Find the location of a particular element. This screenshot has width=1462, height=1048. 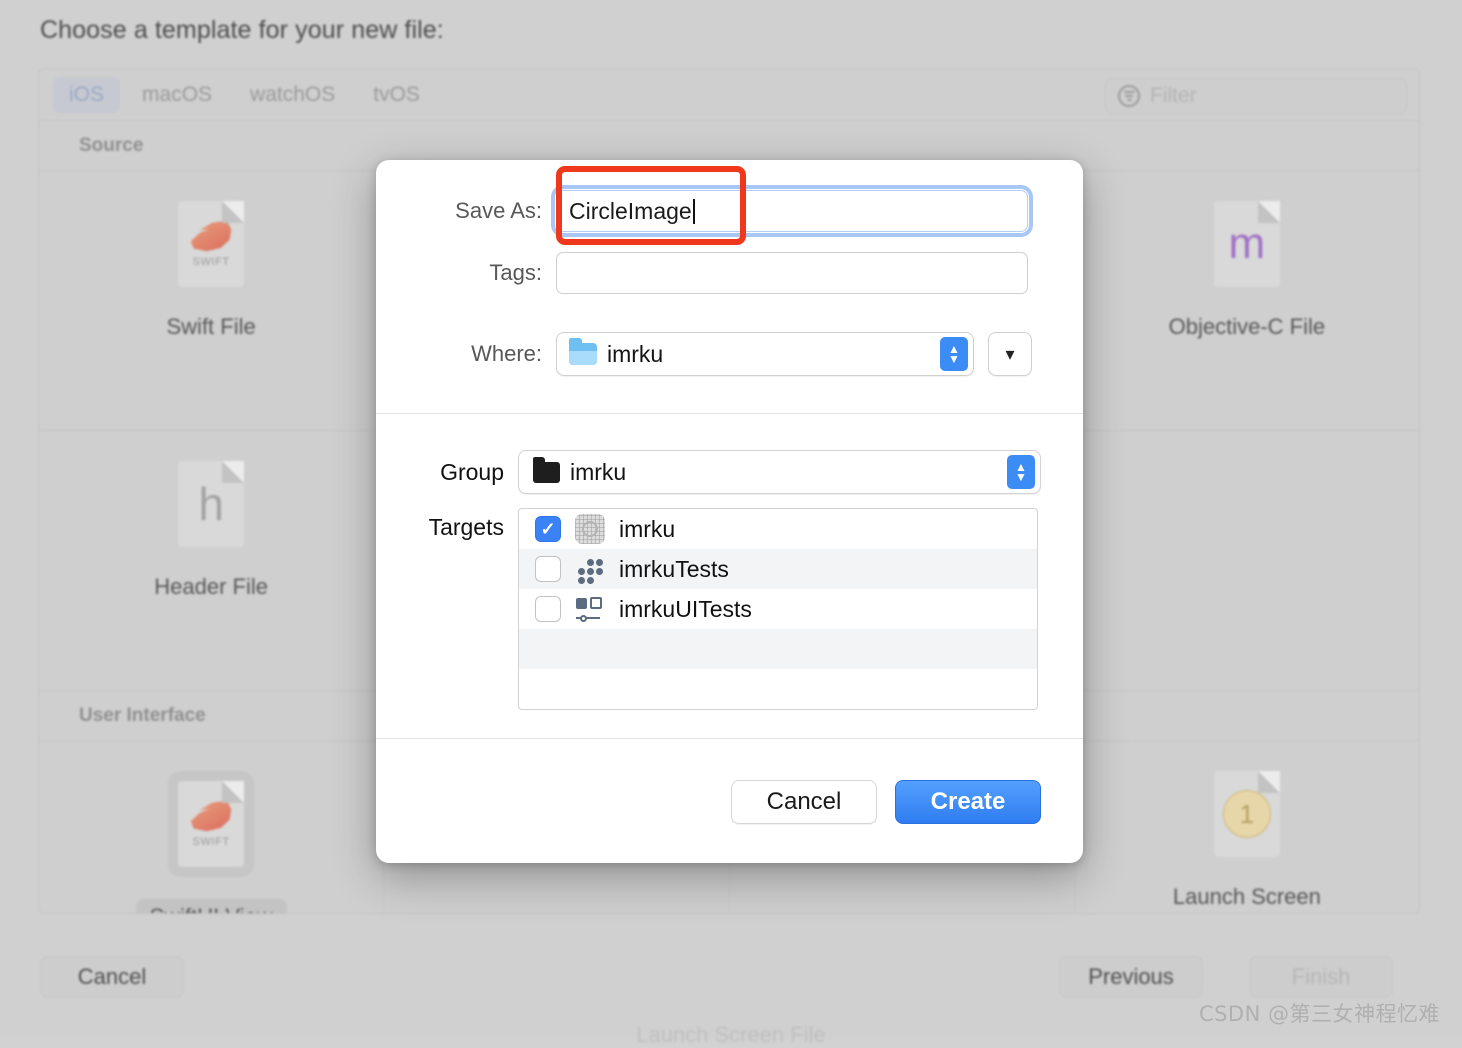

filter-icon is located at coordinates (1129, 96).